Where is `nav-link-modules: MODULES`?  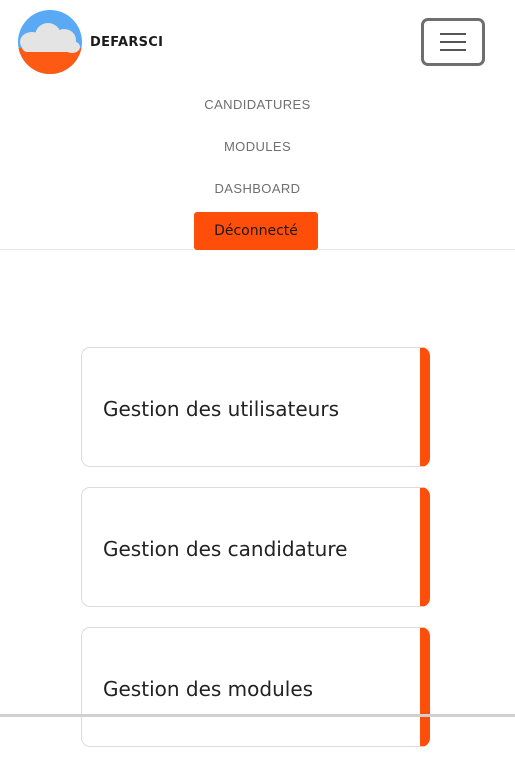 nav-link-modules: MODULES is located at coordinates (257, 149).